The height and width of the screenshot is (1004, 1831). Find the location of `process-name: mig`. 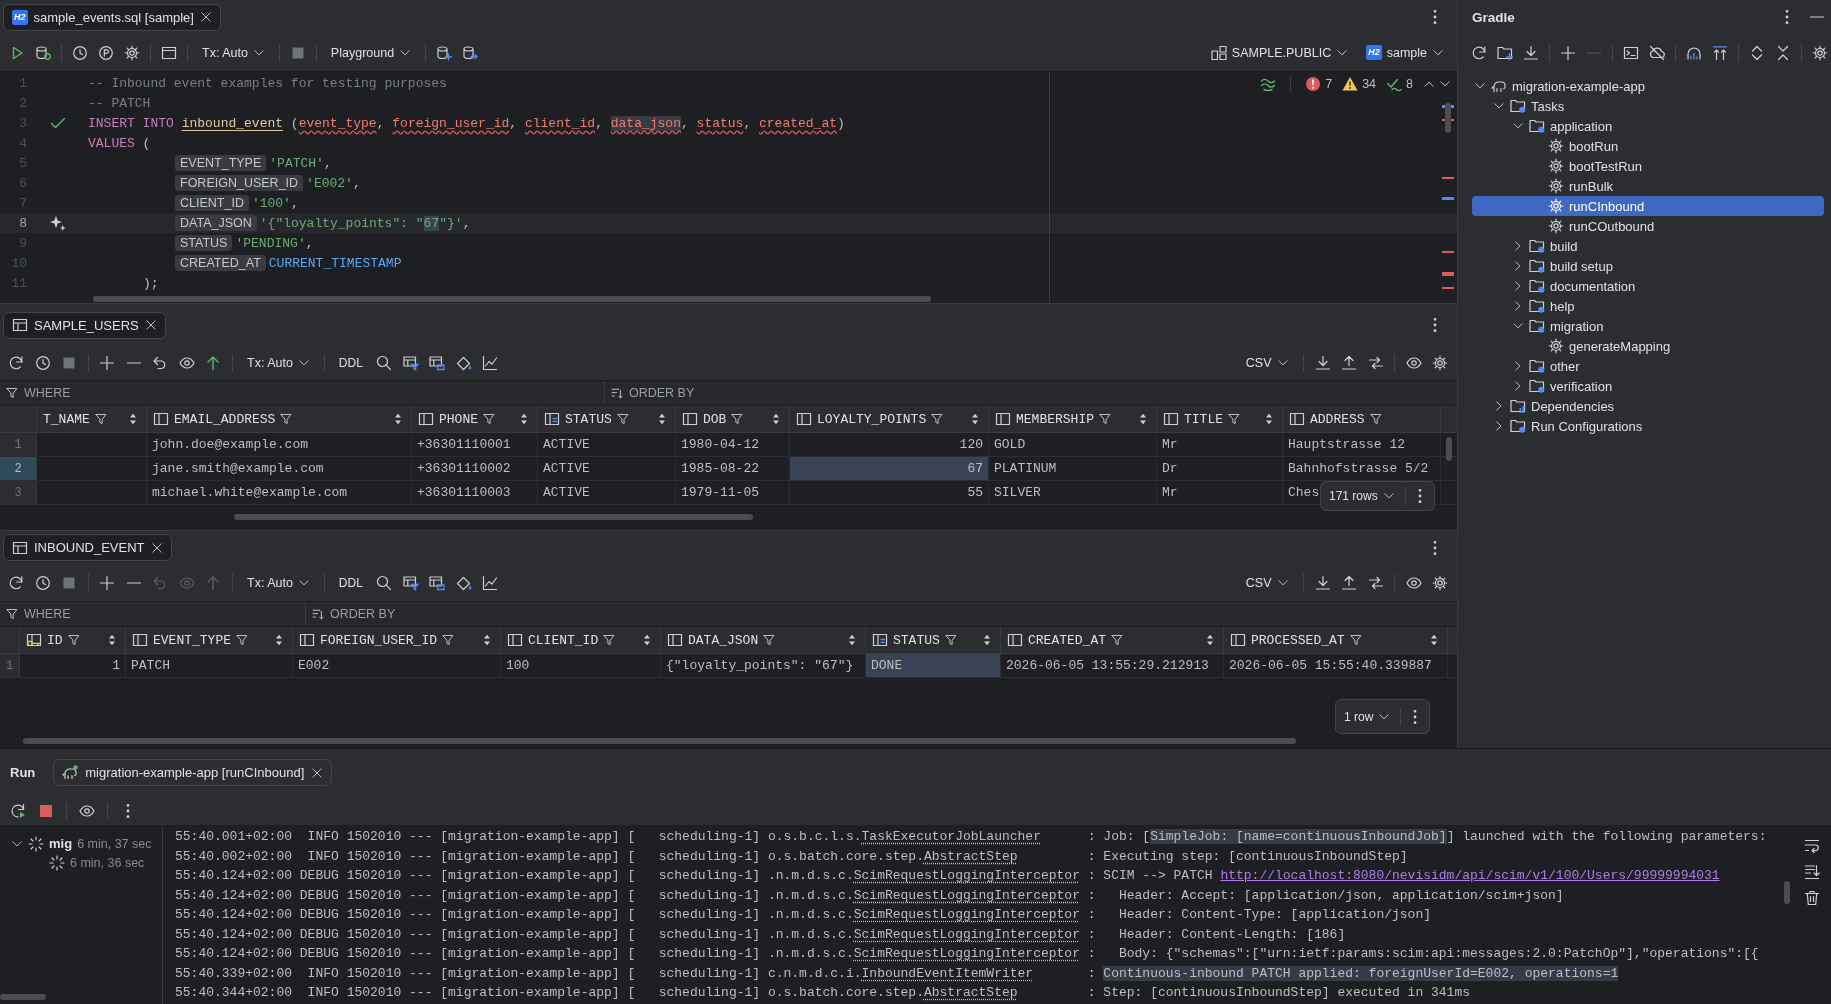

process-name: mig is located at coordinates (61, 843).